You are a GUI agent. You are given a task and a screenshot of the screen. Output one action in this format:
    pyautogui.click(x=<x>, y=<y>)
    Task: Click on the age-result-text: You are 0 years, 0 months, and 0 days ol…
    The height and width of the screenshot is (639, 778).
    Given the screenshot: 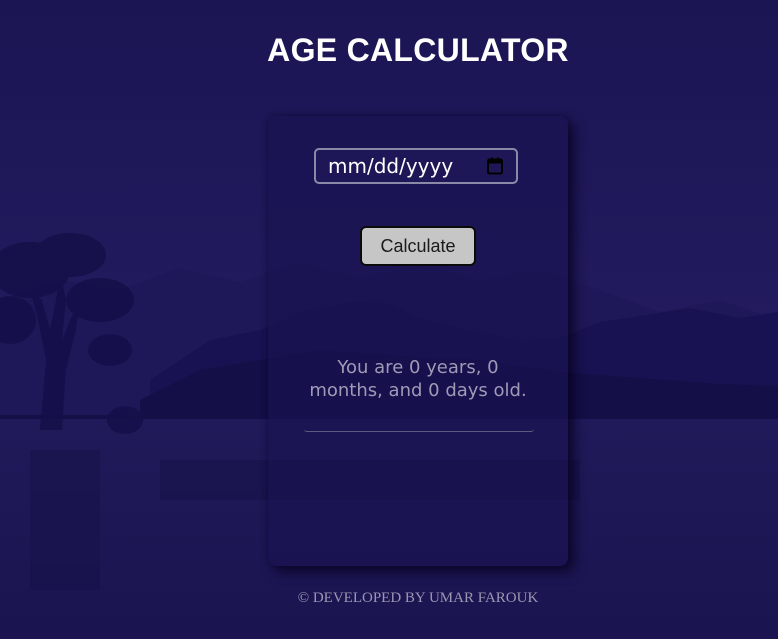 What is the action you would take?
    pyautogui.click(x=418, y=379)
    